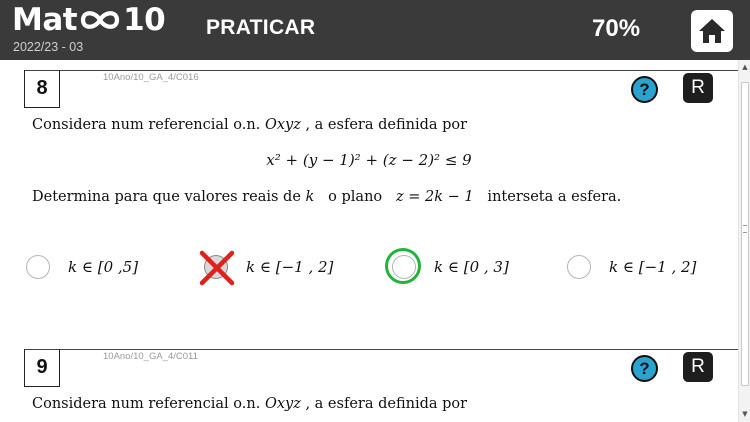  What do you see at coordinates (151, 77) in the screenshot?
I see `question-code: 10Ano/10_GA_4/C016` at bounding box center [151, 77].